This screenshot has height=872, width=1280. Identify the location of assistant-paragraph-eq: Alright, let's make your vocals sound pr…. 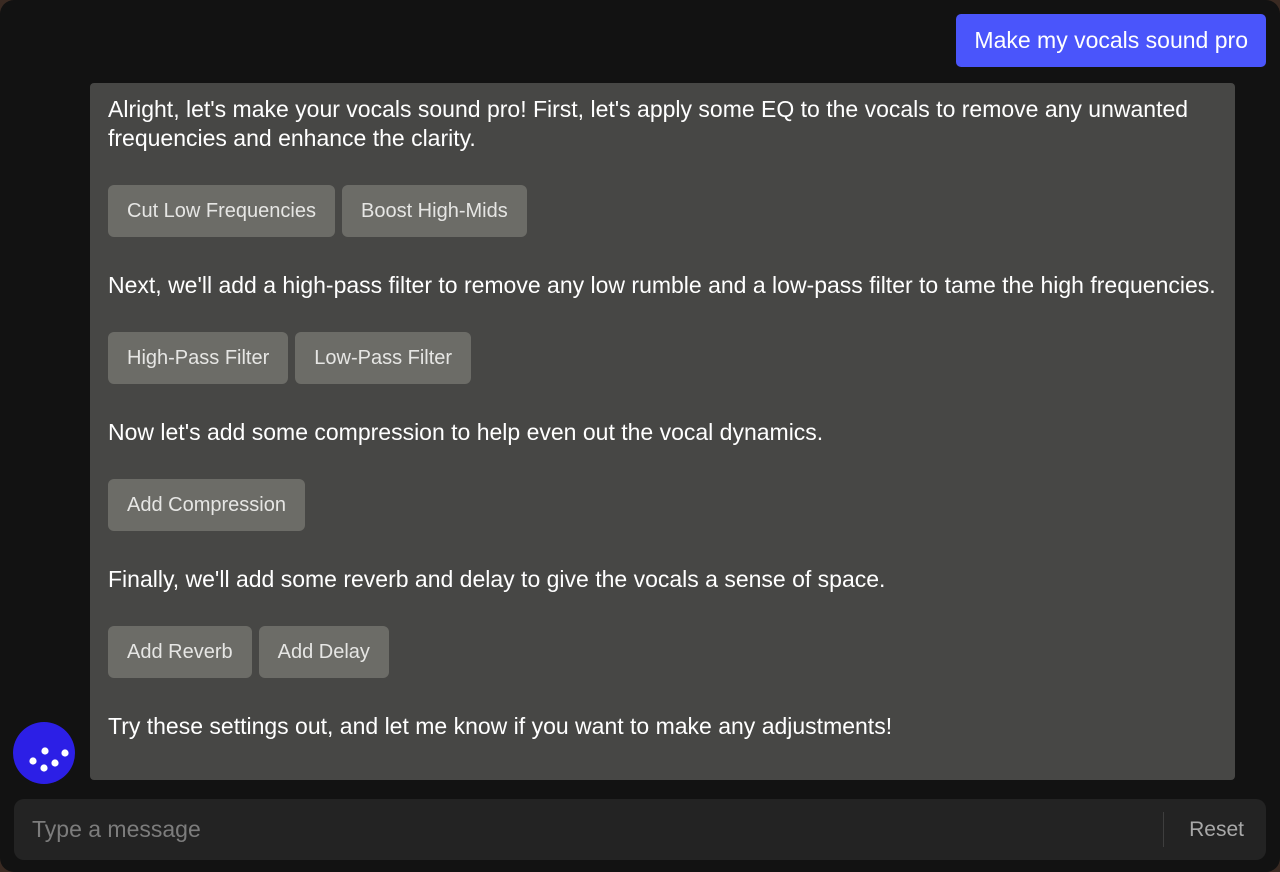
(648, 123).